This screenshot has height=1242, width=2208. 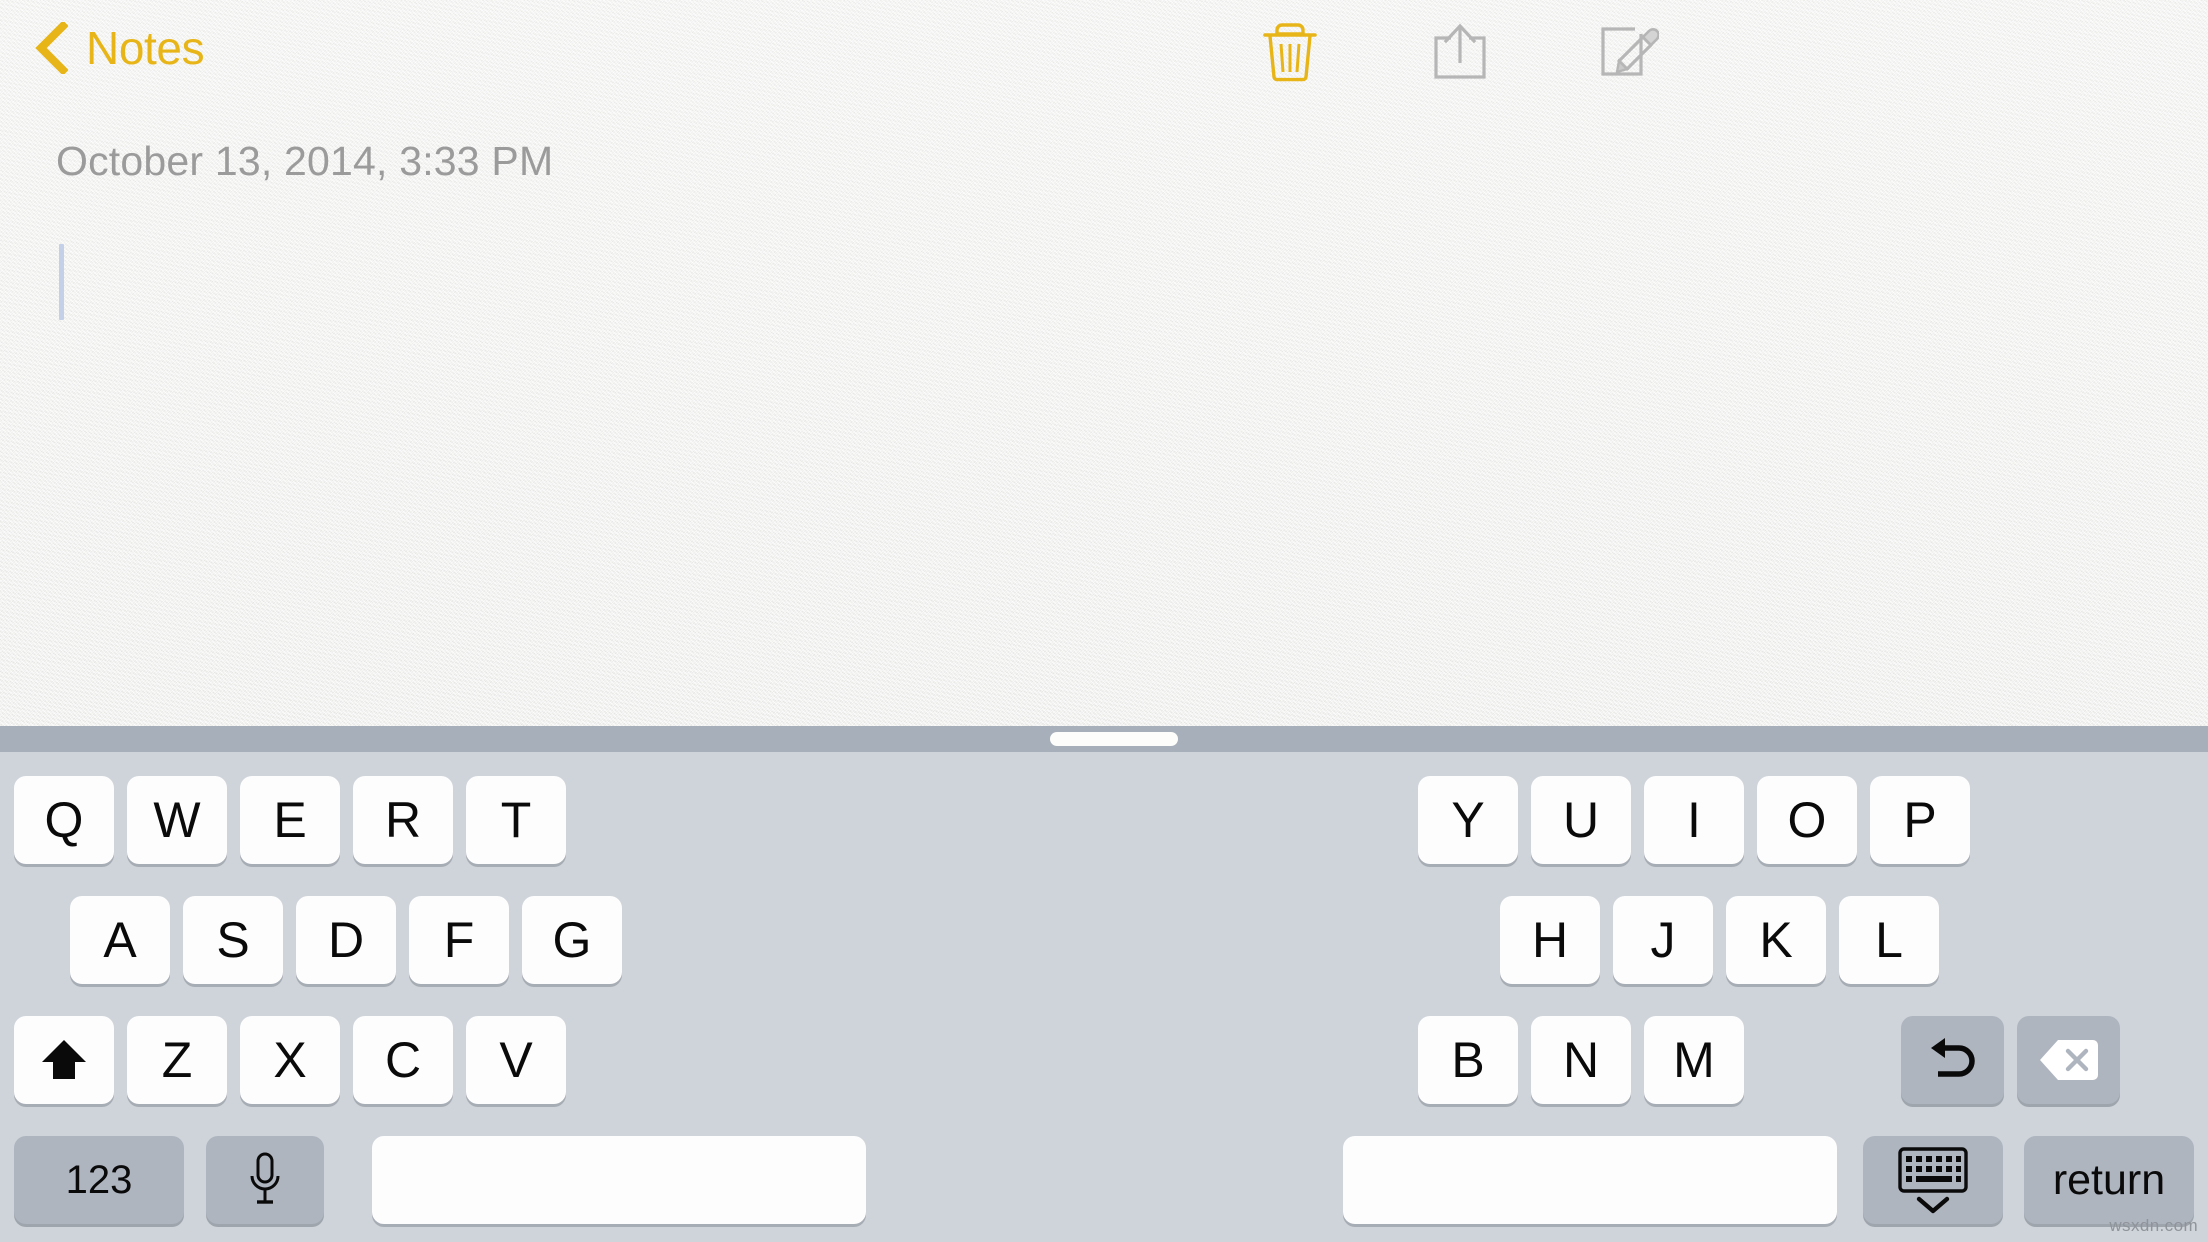 I want to click on key-w: W, so click(x=177, y=820).